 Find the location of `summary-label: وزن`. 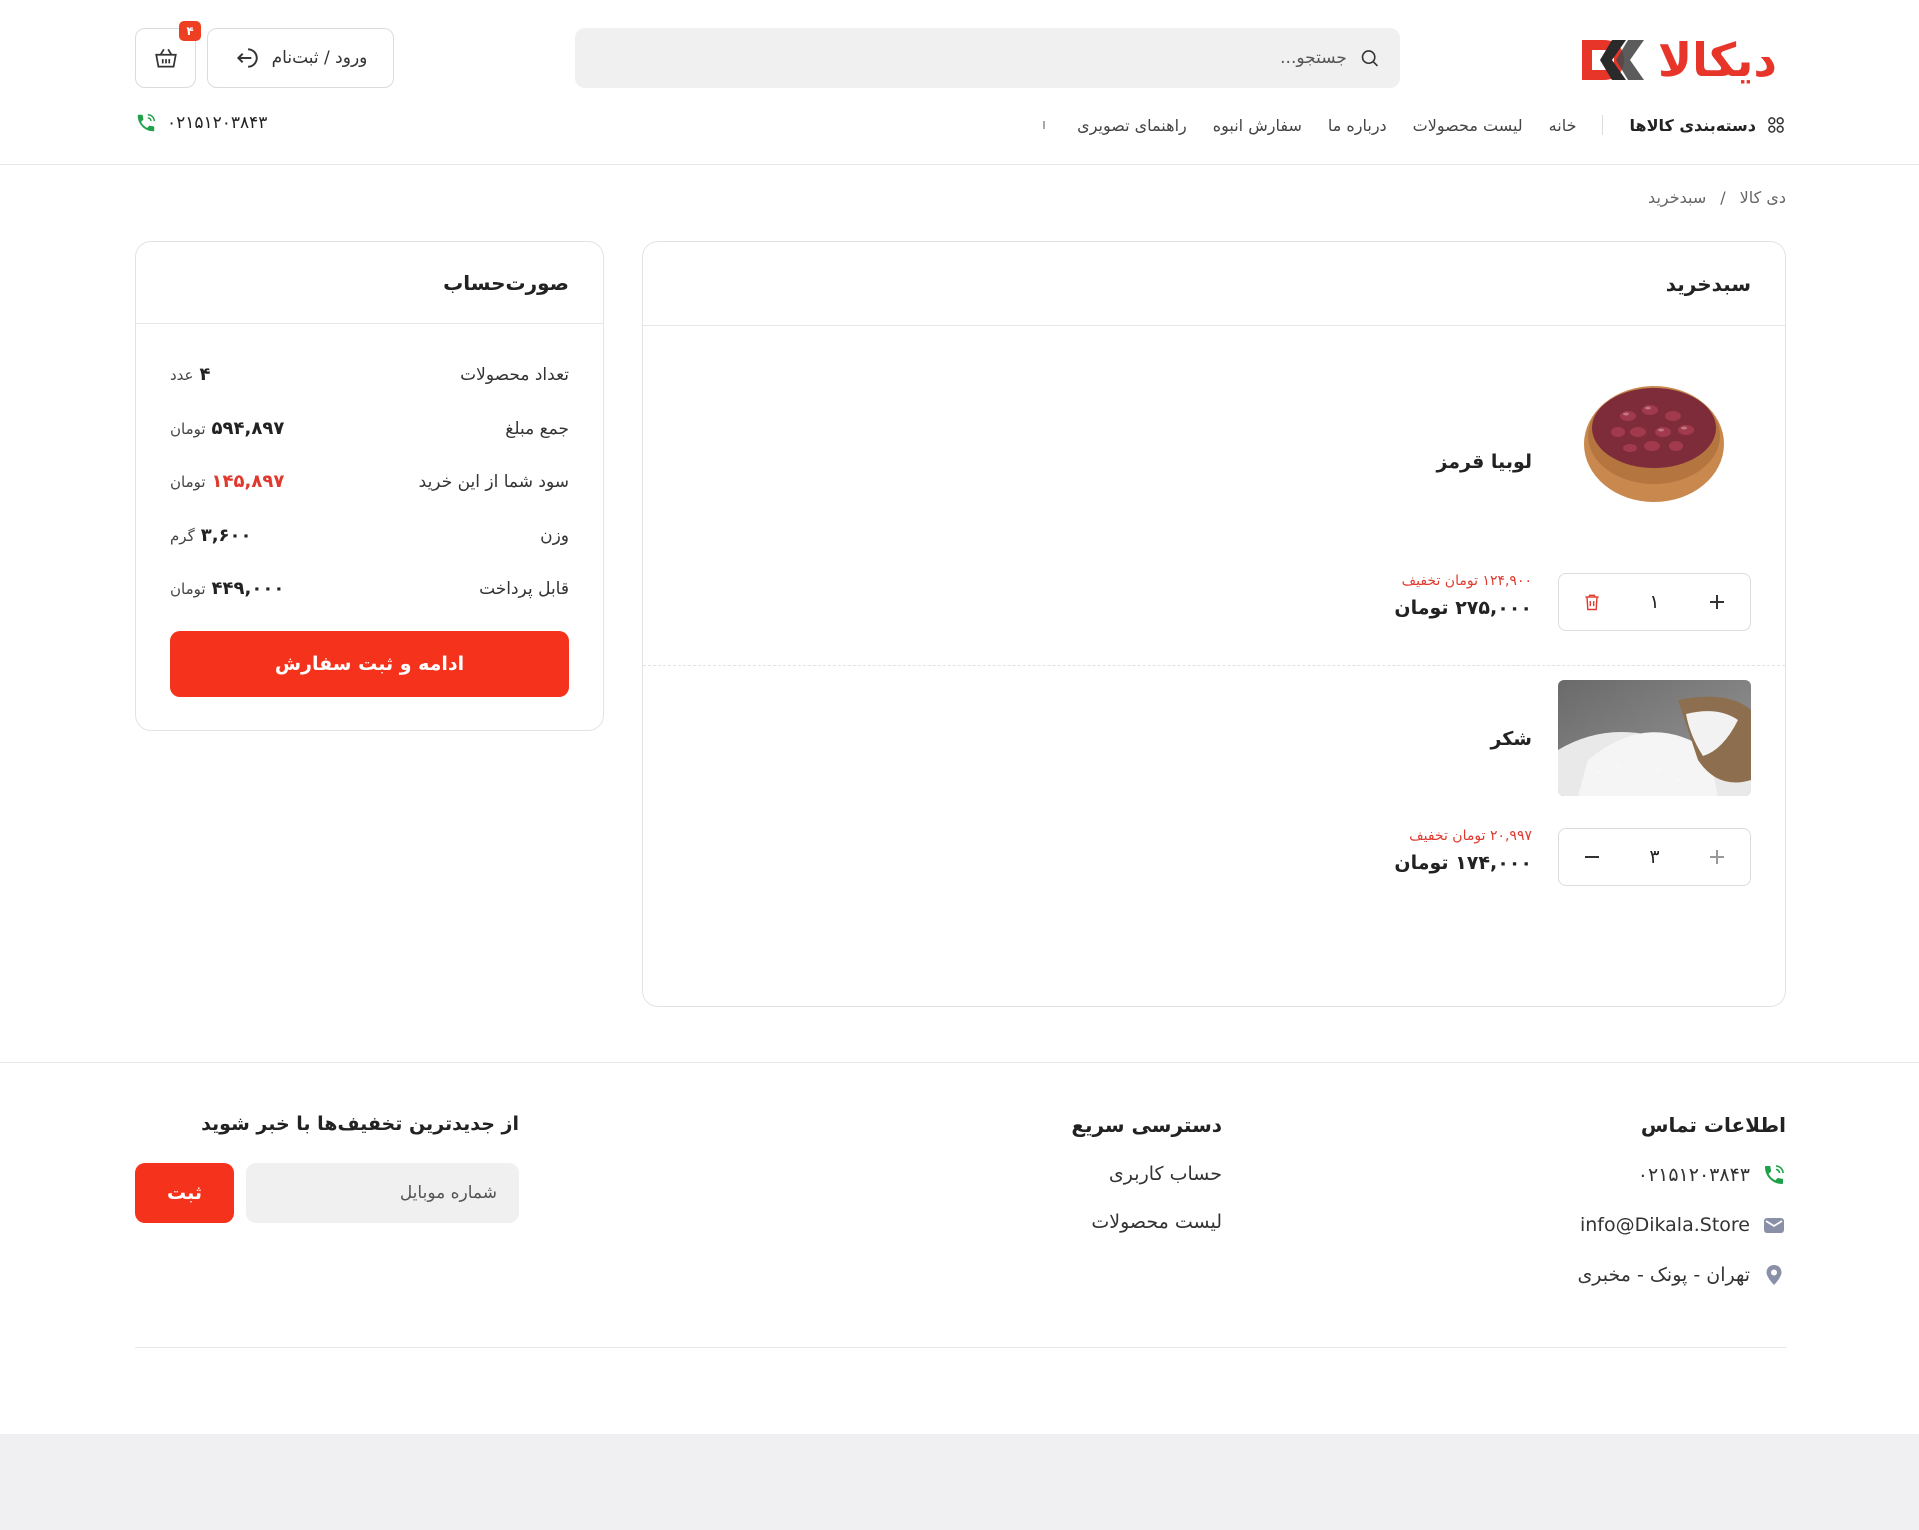

summary-label: وزن is located at coordinates (554, 535).